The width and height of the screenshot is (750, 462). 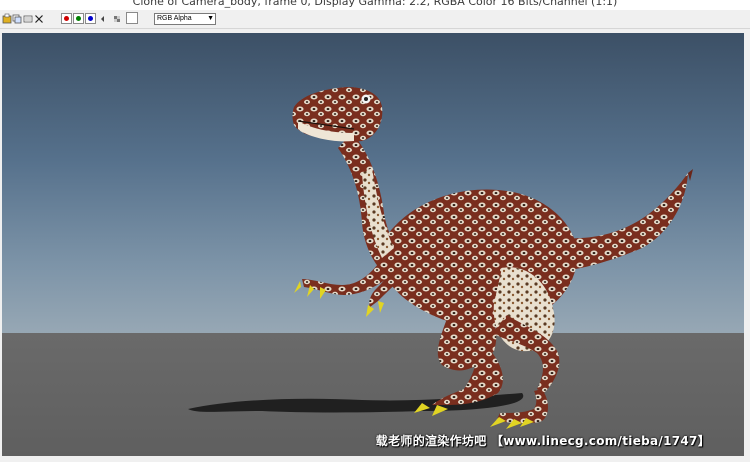 What do you see at coordinates (542, 441) in the screenshot?
I see `watermark-text: 载老师的渲染作坊吧 【www.linecg.com/tieba/1747】` at bounding box center [542, 441].